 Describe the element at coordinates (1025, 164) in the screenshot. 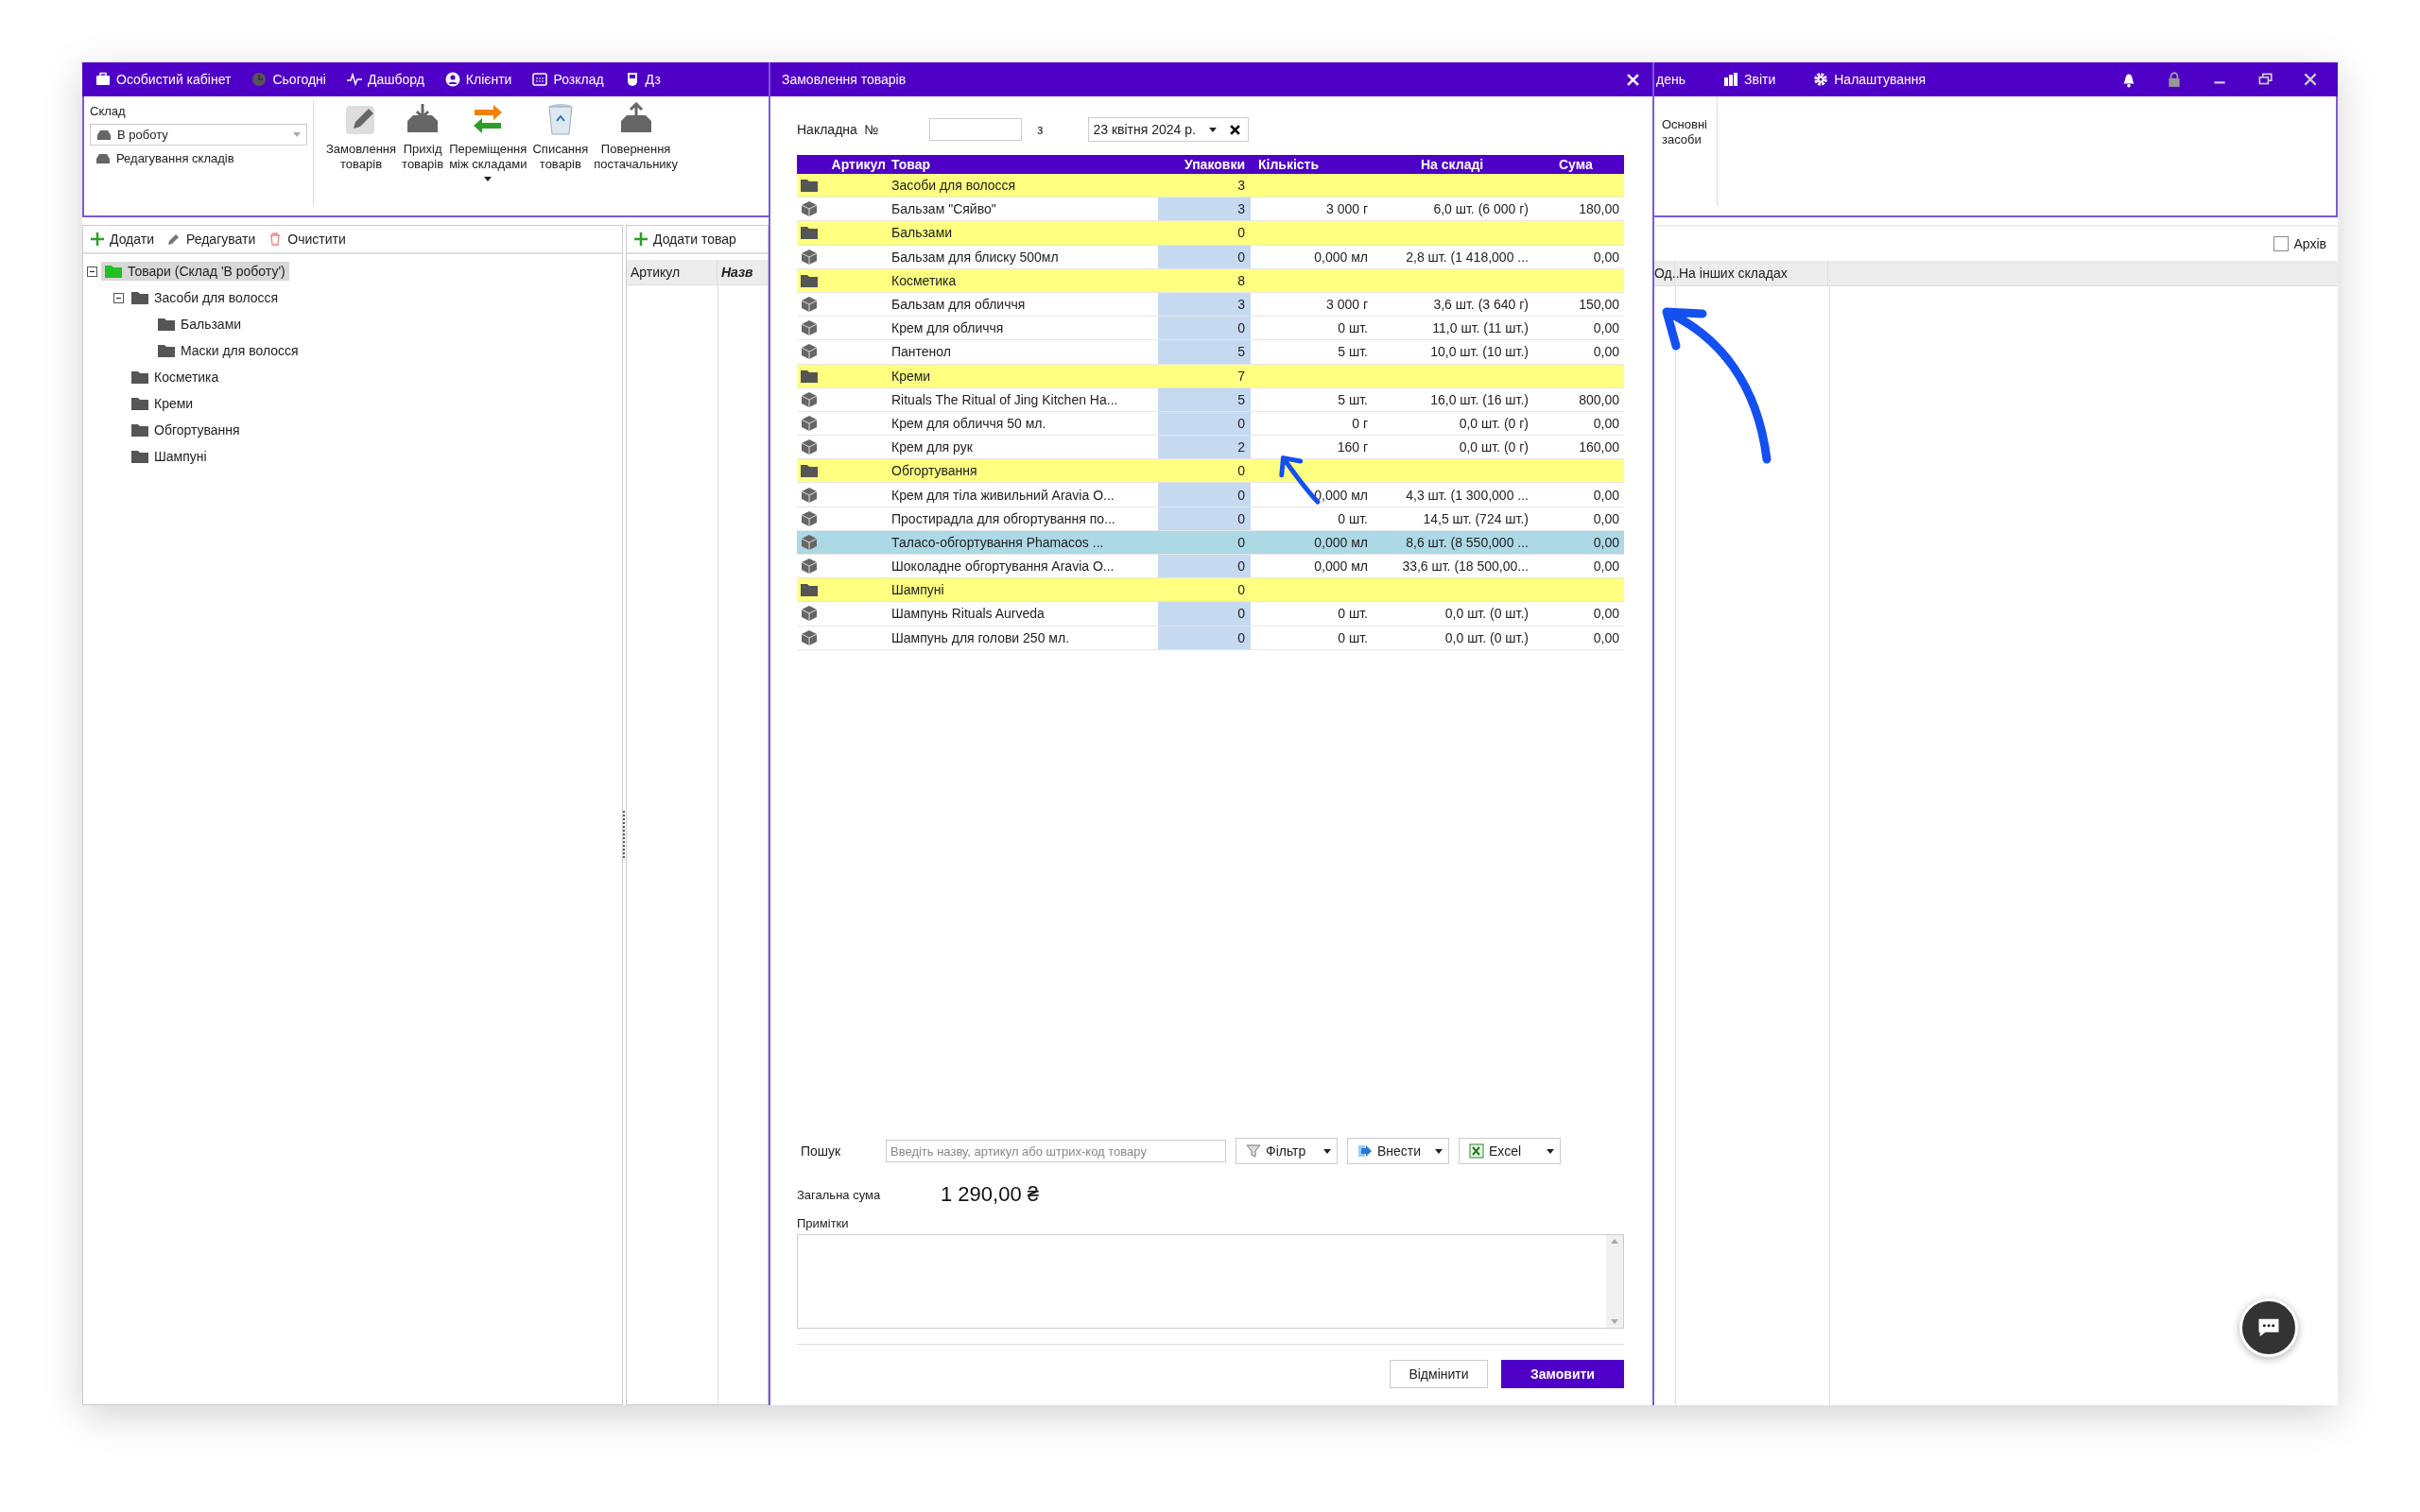

I see `column-header: Товар` at that location.